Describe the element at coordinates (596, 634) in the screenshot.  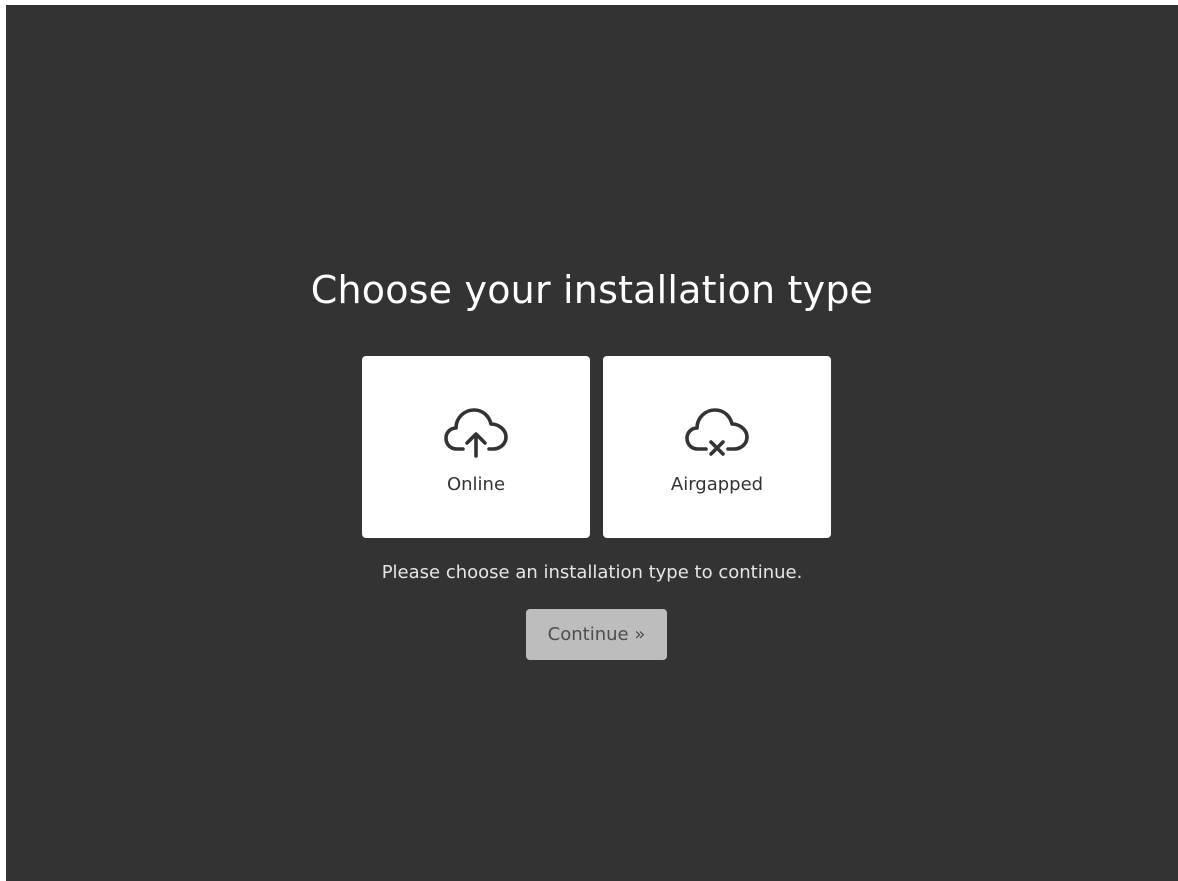
I see `continue-button: Continue »` at that location.